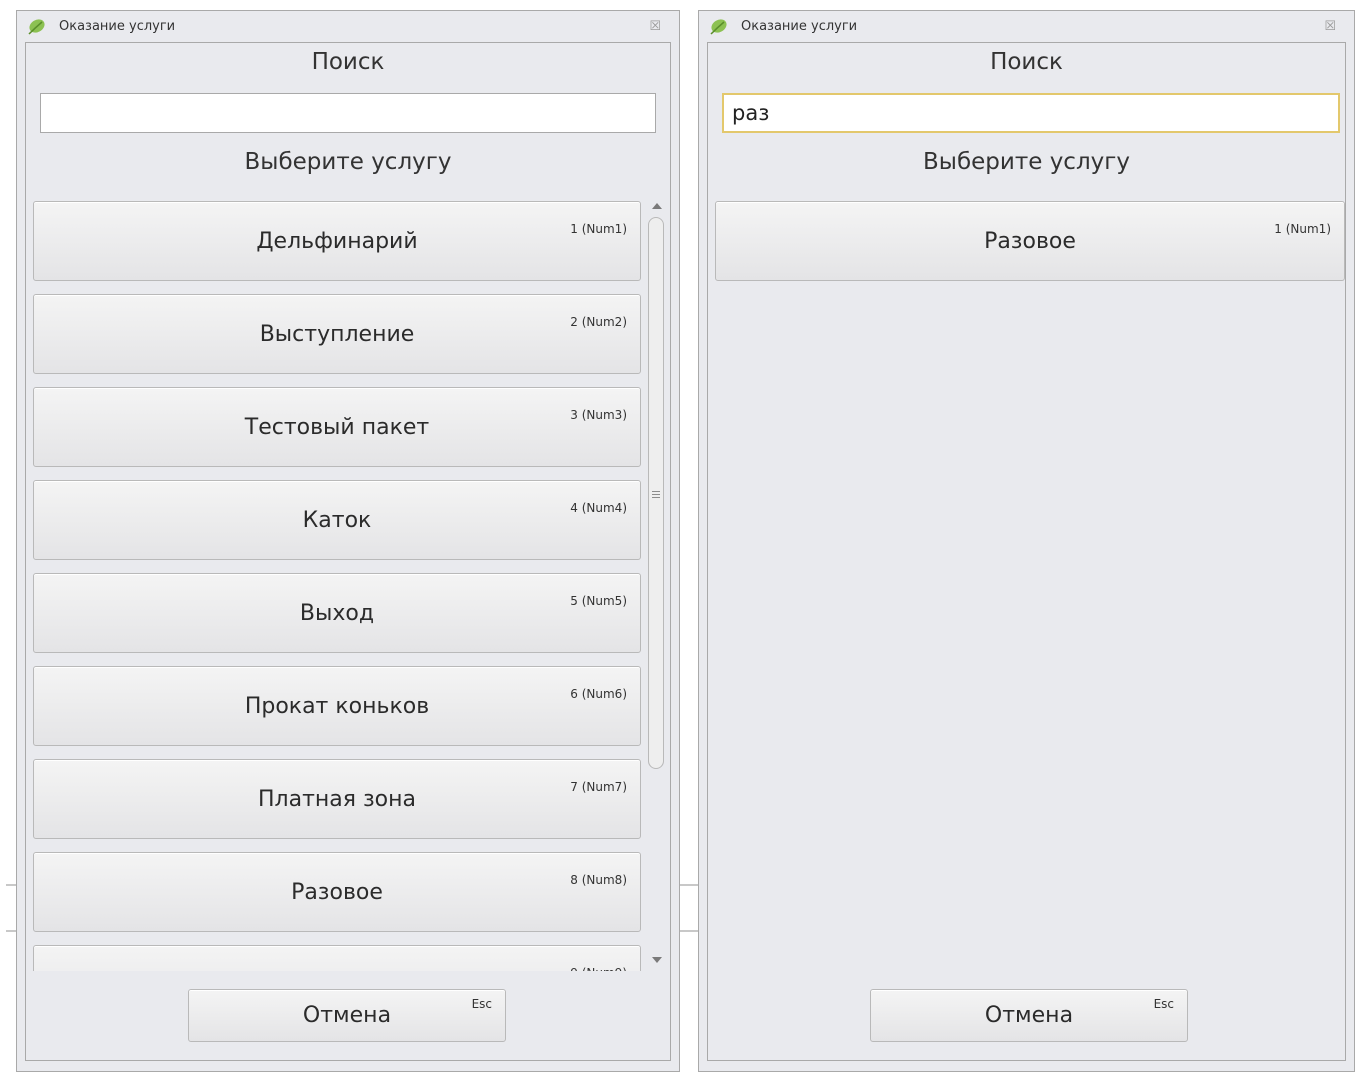 This screenshot has height=1072, width=1355. I want to click on service-name: Выступление, so click(337, 334).